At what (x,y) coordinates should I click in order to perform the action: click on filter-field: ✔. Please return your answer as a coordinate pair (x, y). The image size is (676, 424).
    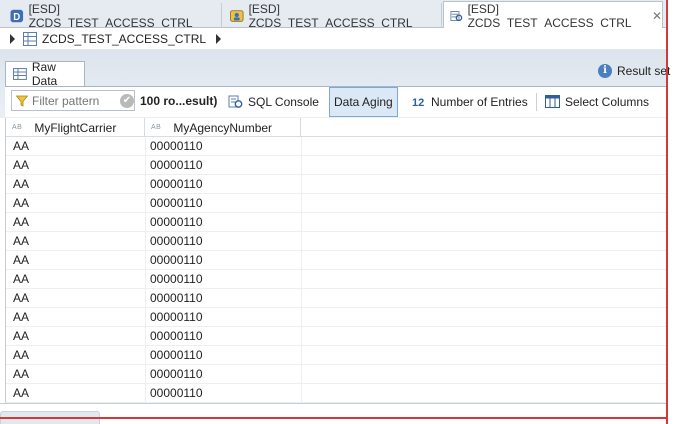
    Looking at the image, I should click on (73, 100).